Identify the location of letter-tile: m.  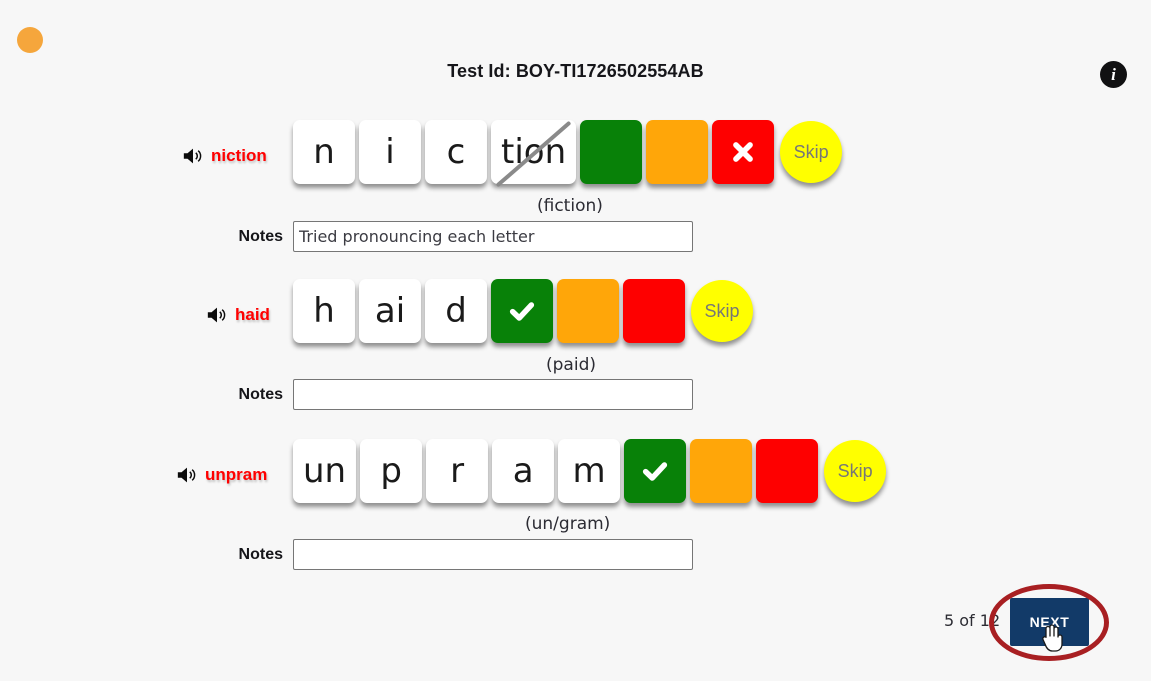
(589, 471).